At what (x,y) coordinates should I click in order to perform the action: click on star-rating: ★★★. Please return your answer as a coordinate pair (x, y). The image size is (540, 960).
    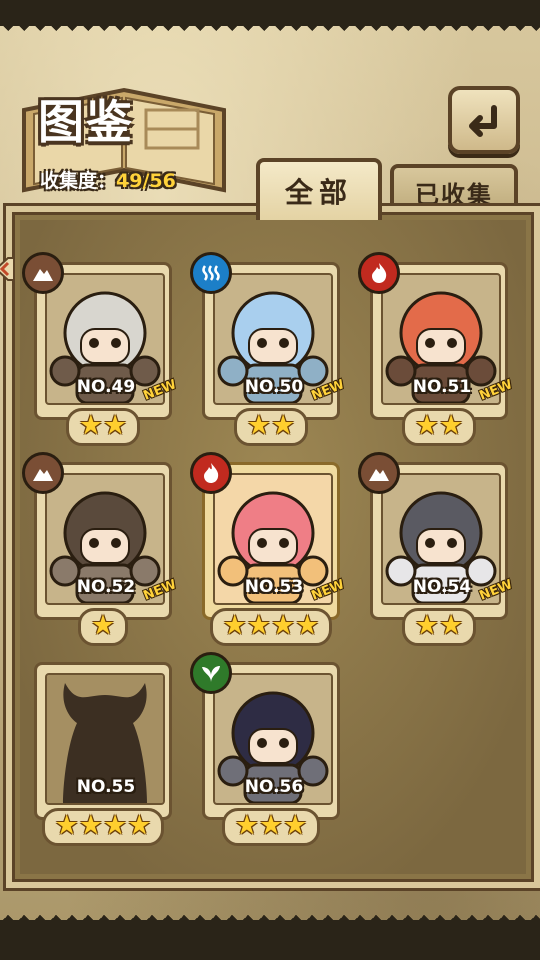
    Looking at the image, I should click on (271, 827).